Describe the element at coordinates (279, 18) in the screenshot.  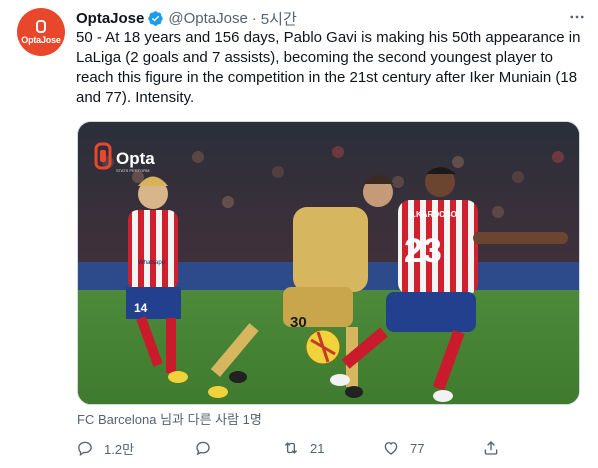
I see `timestamp: 5시간` at that location.